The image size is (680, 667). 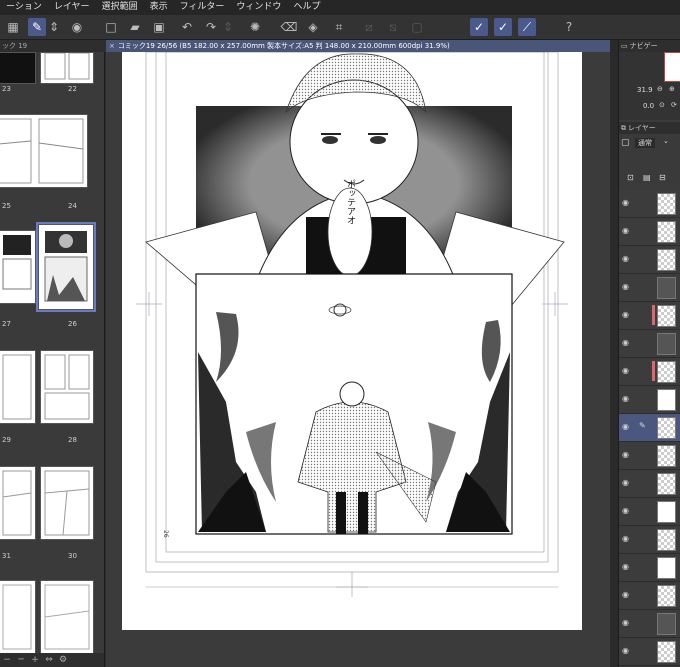 What do you see at coordinates (63, 660) in the screenshot?
I see `settings-icon: ⚙` at bounding box center [63, 660].